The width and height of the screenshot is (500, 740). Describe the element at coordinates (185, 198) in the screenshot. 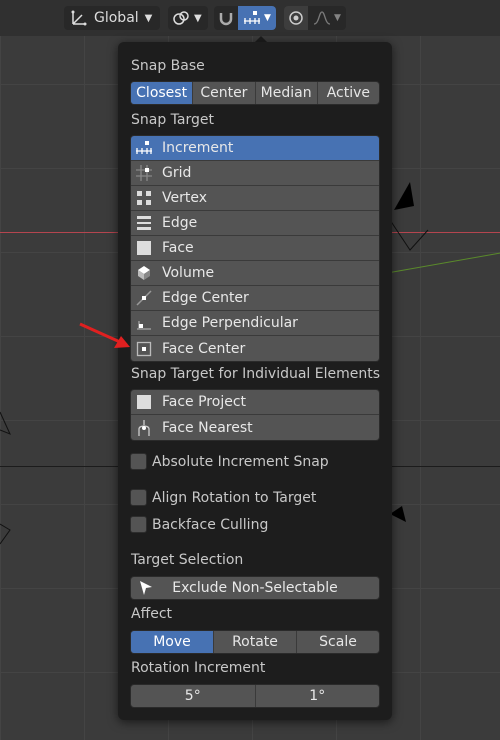

I see `snap-target-label-text: Vertex` at that location.